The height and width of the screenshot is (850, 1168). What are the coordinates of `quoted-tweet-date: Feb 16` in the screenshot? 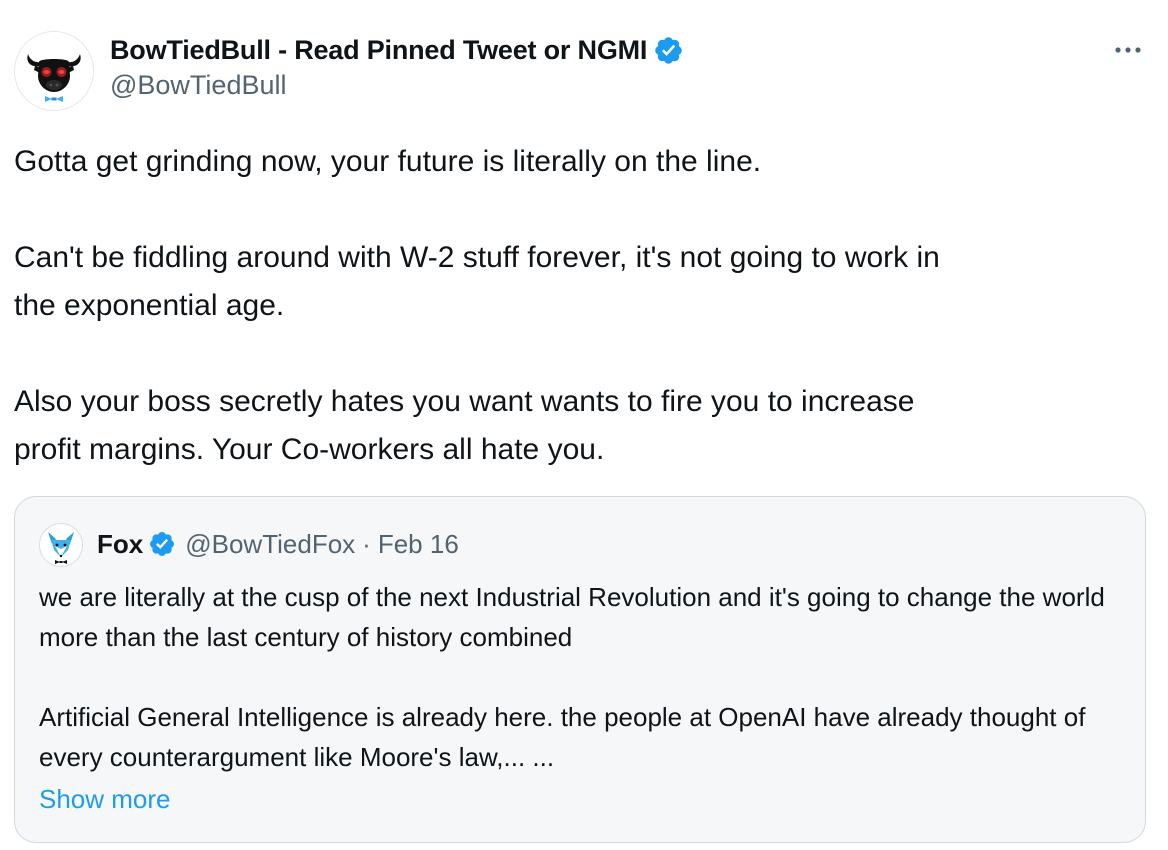 It's located at (418, 544).